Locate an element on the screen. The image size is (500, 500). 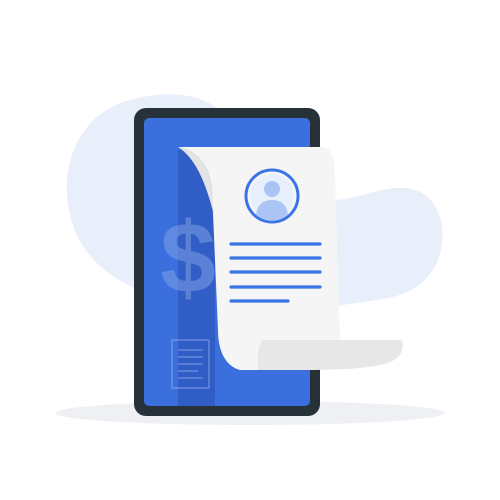
dollar-sign-icon: $ is located at coordinates (188, 258).